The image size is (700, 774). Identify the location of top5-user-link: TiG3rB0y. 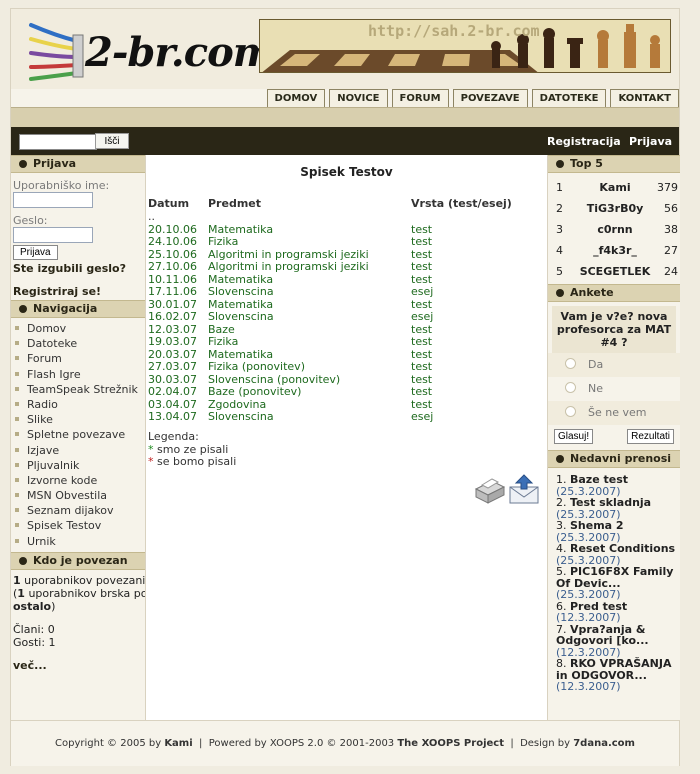
(615, 208).